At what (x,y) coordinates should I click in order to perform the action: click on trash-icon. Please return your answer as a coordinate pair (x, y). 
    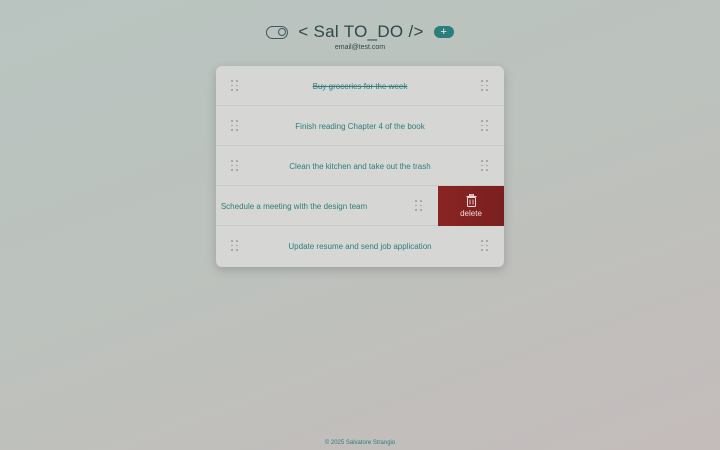
    Looking at the image, I should click on (471, 200).